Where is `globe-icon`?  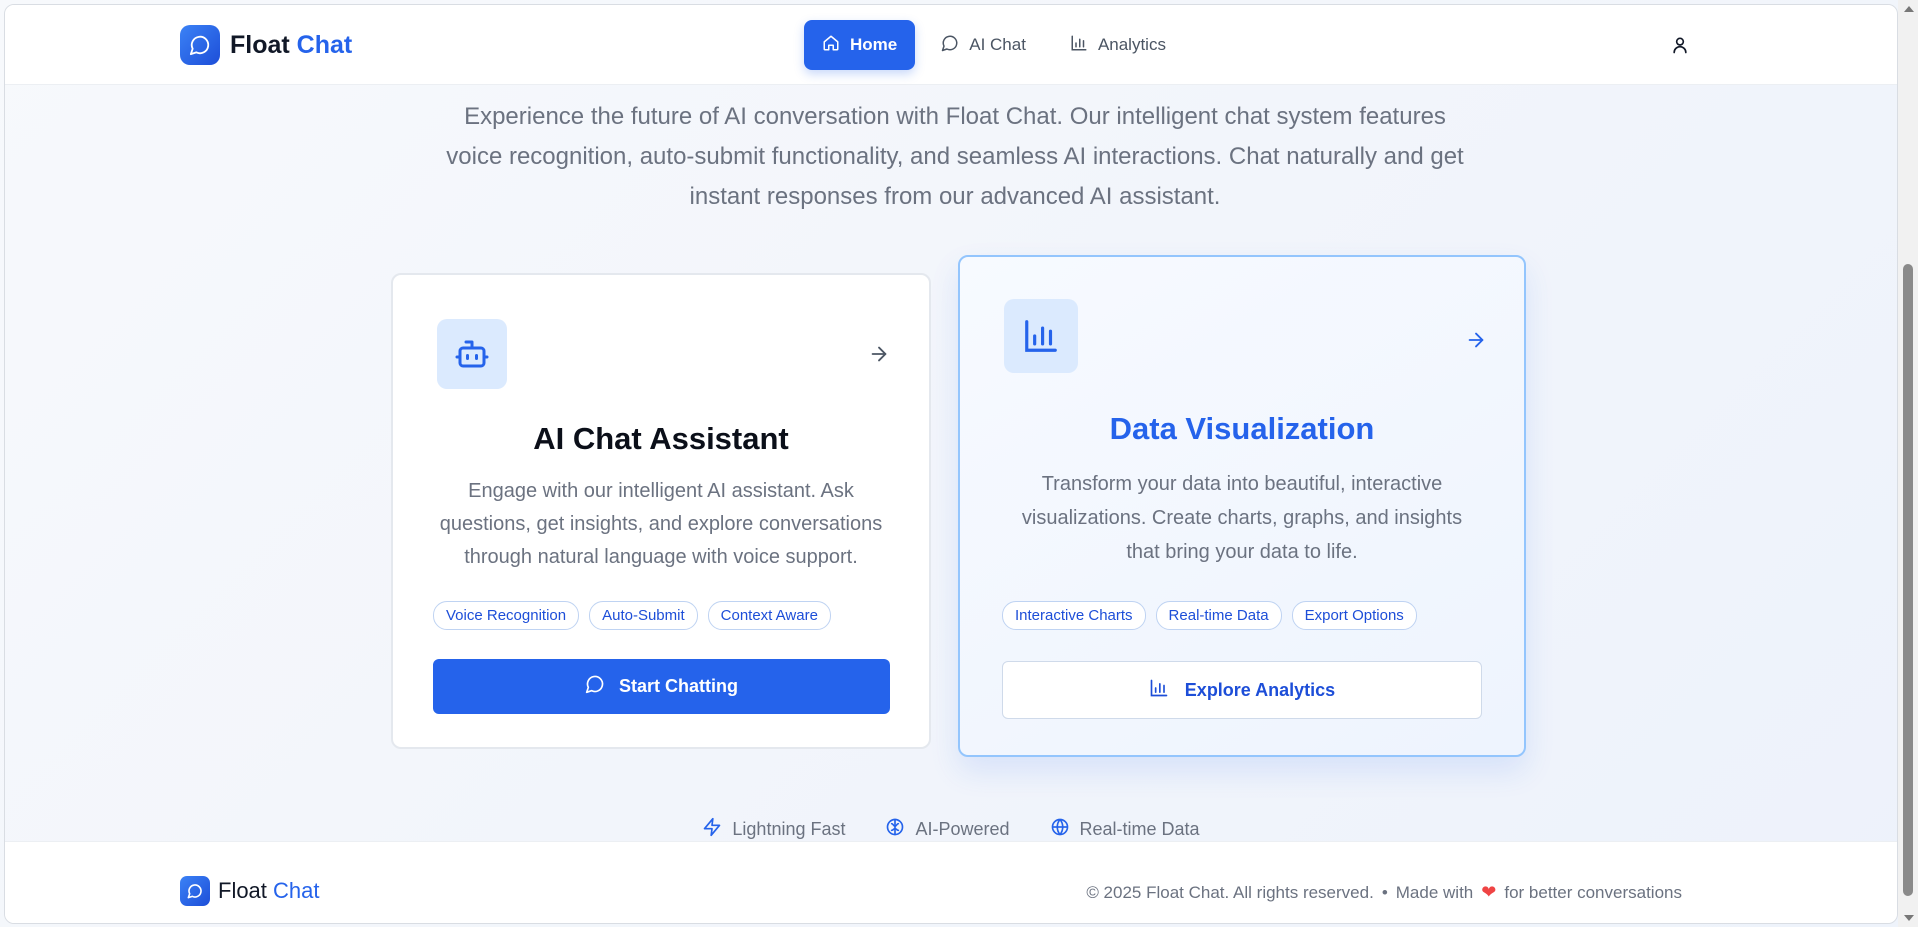
globe-icon is located at coordinates (1060, 829).